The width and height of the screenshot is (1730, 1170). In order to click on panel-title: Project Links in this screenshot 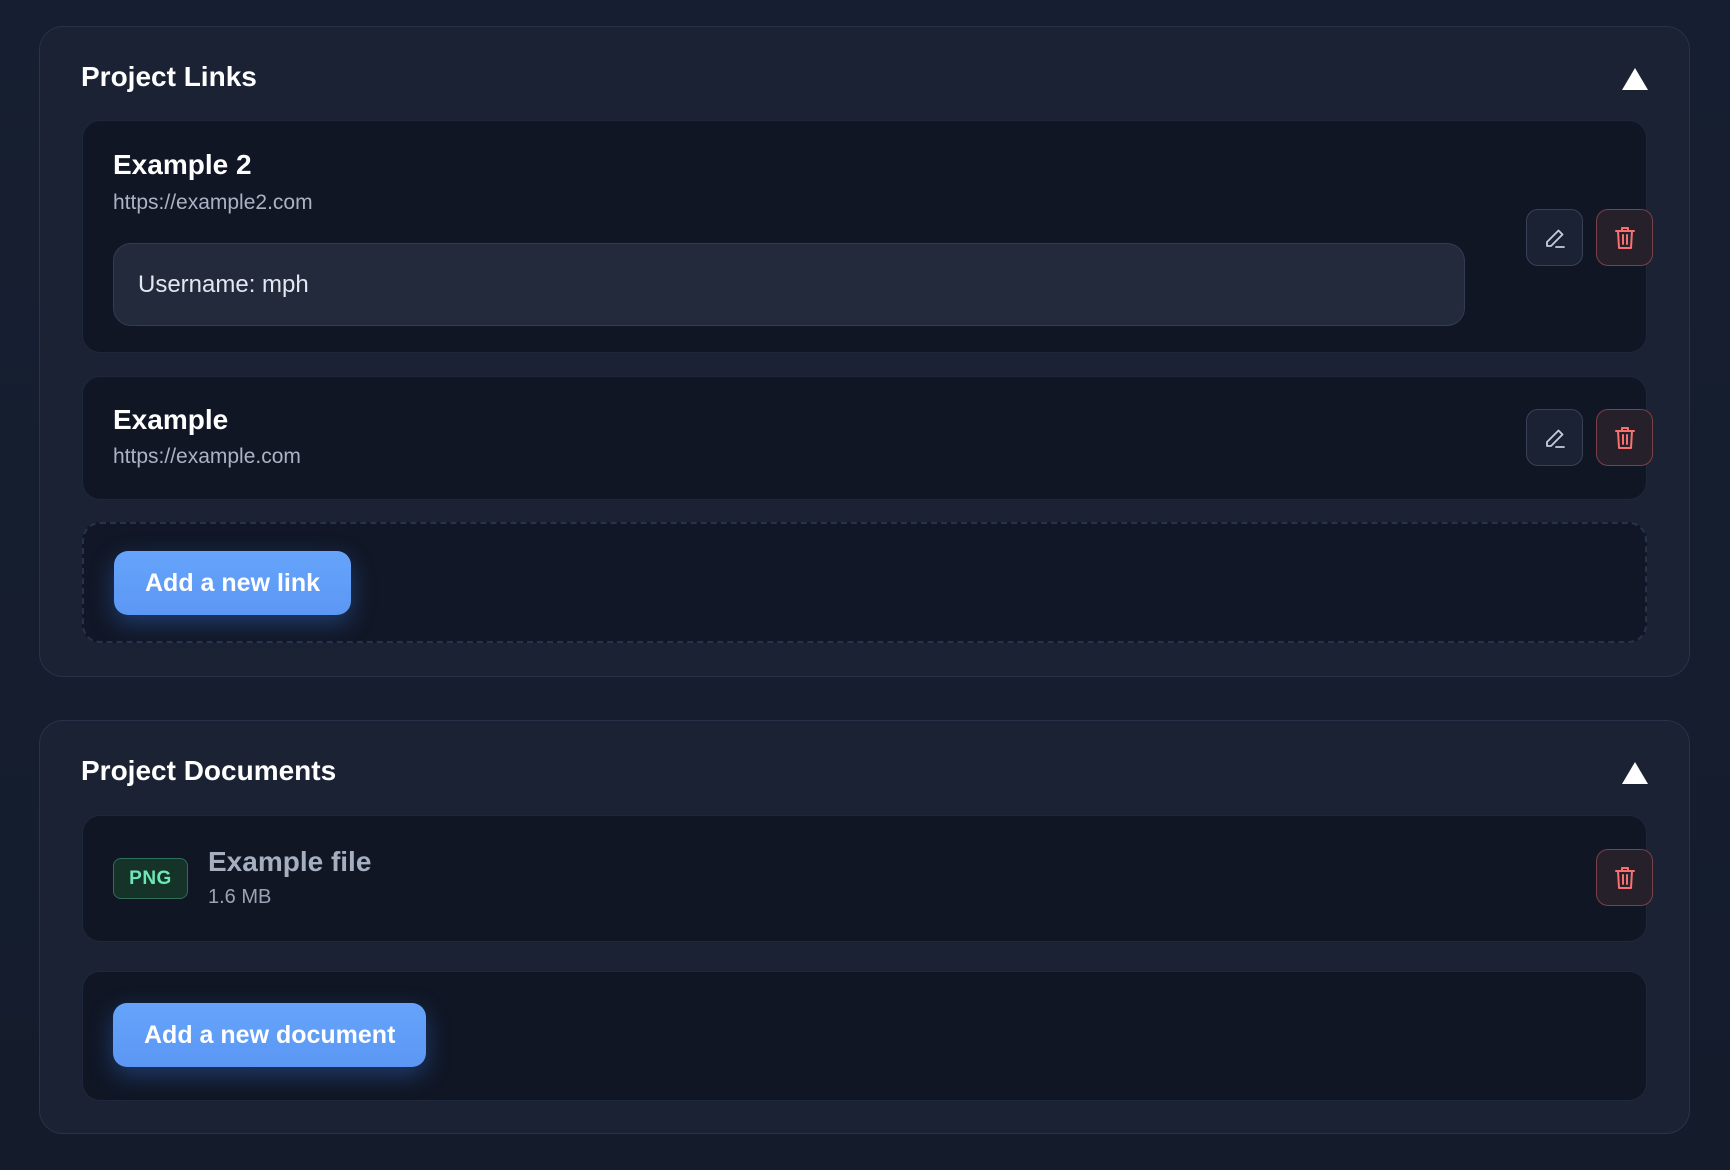, I will do `click(169, 76)`.